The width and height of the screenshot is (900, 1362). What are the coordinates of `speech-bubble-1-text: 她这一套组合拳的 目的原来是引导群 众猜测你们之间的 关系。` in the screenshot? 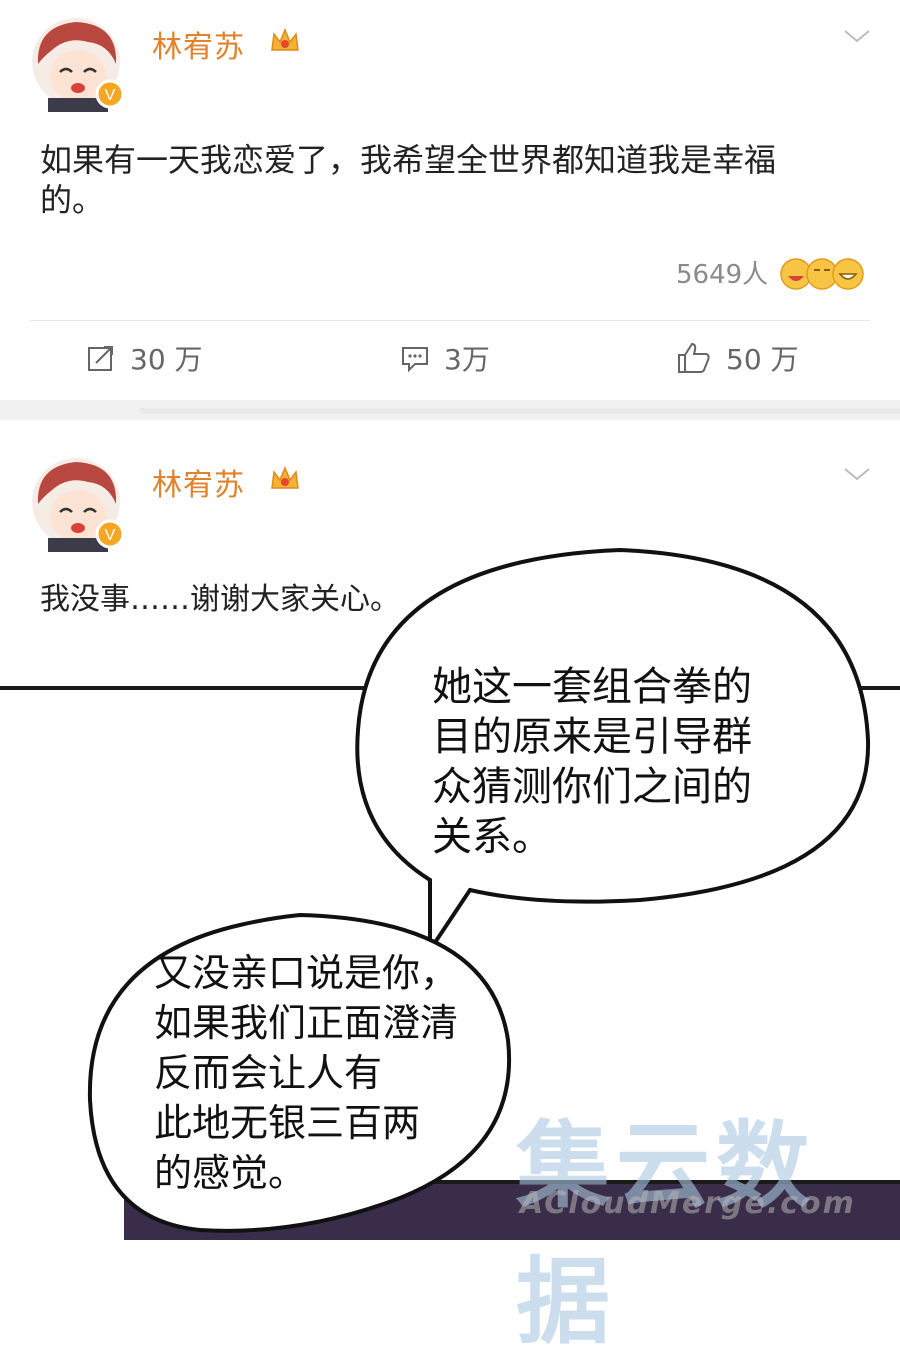 It's located at (592, 762).